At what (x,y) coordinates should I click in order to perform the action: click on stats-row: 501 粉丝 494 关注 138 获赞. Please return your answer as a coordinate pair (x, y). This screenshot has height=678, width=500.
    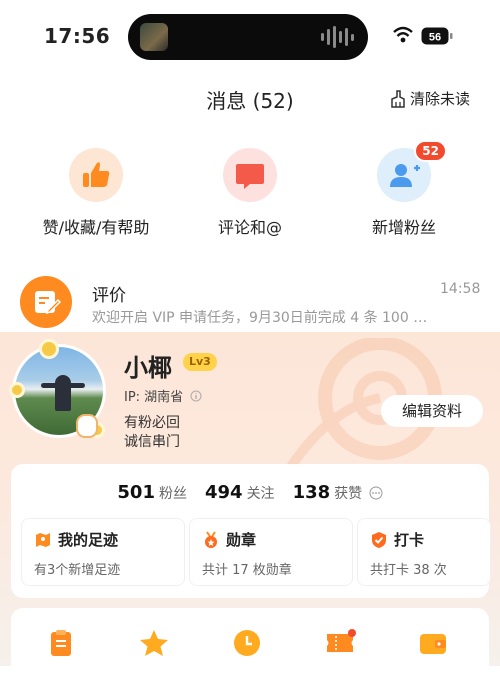
    Looking at the image, I should click on (250, 492).